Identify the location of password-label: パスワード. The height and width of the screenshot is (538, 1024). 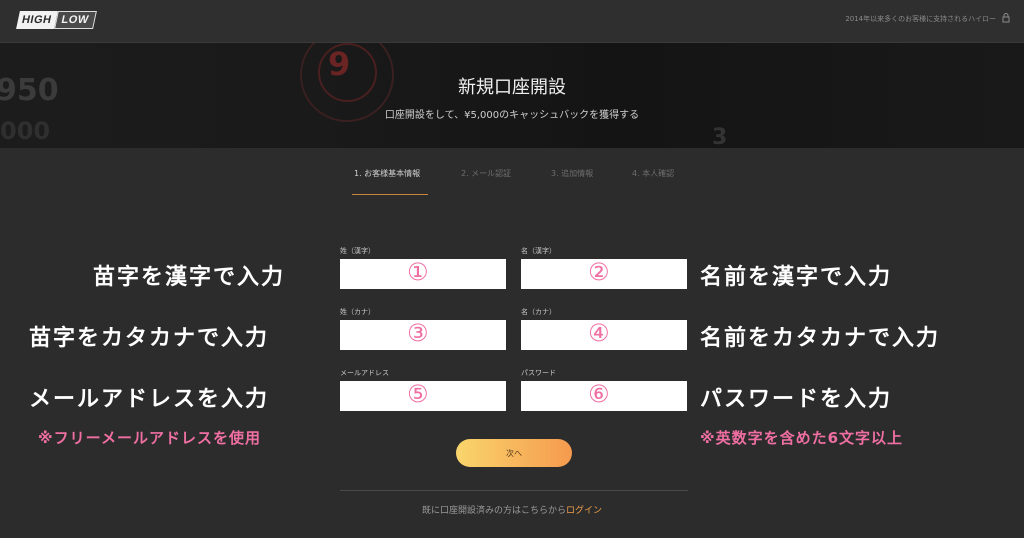
(538, 373).